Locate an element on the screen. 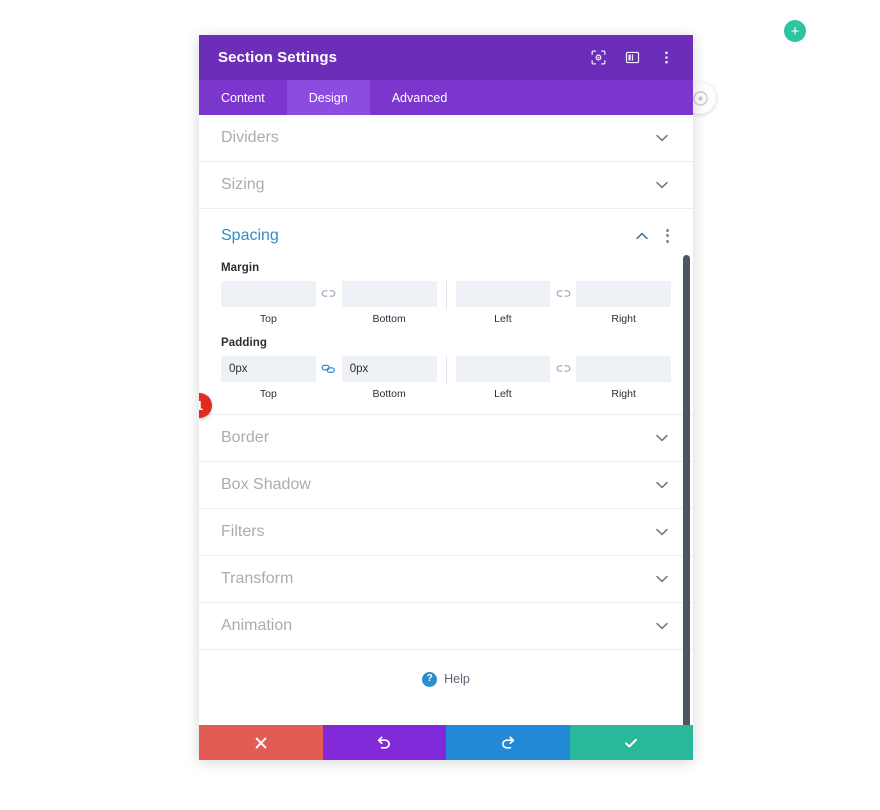 This screenshot has width=880, height=810. padding-right-field: Right is located at coordinates (623, 378).